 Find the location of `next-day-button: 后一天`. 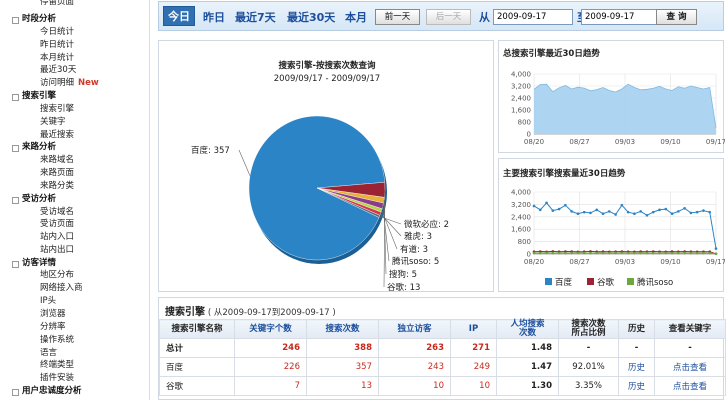

next-day-button: 后一天 is located at coordinates (448, 17).